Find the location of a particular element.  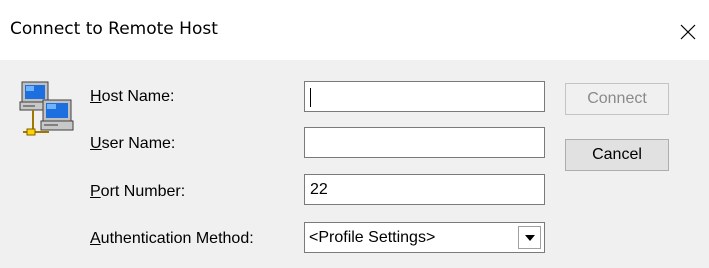

close-button is located at coordinates (687, 31).